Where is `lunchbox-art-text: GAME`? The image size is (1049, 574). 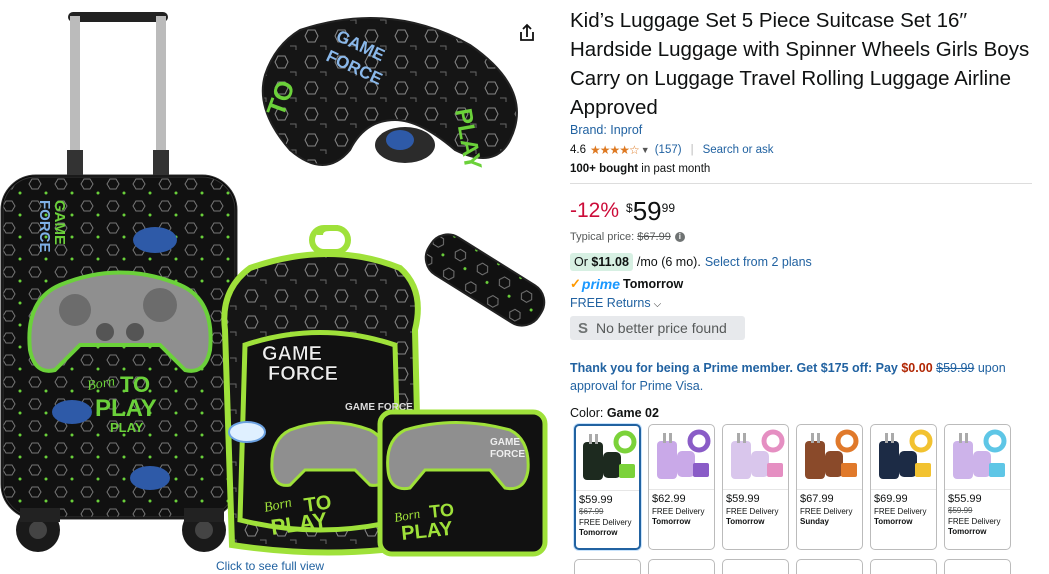
lunchbox-art-text: GAME is located at coordinates (505, 442).